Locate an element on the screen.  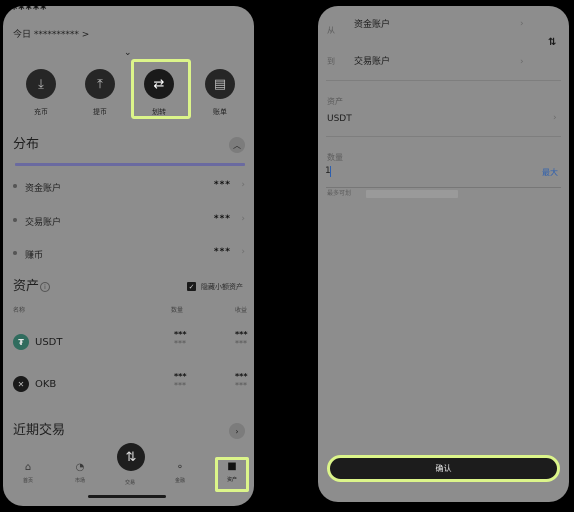
column-header-quantity: 数量 is located at coordinates (177, 310).